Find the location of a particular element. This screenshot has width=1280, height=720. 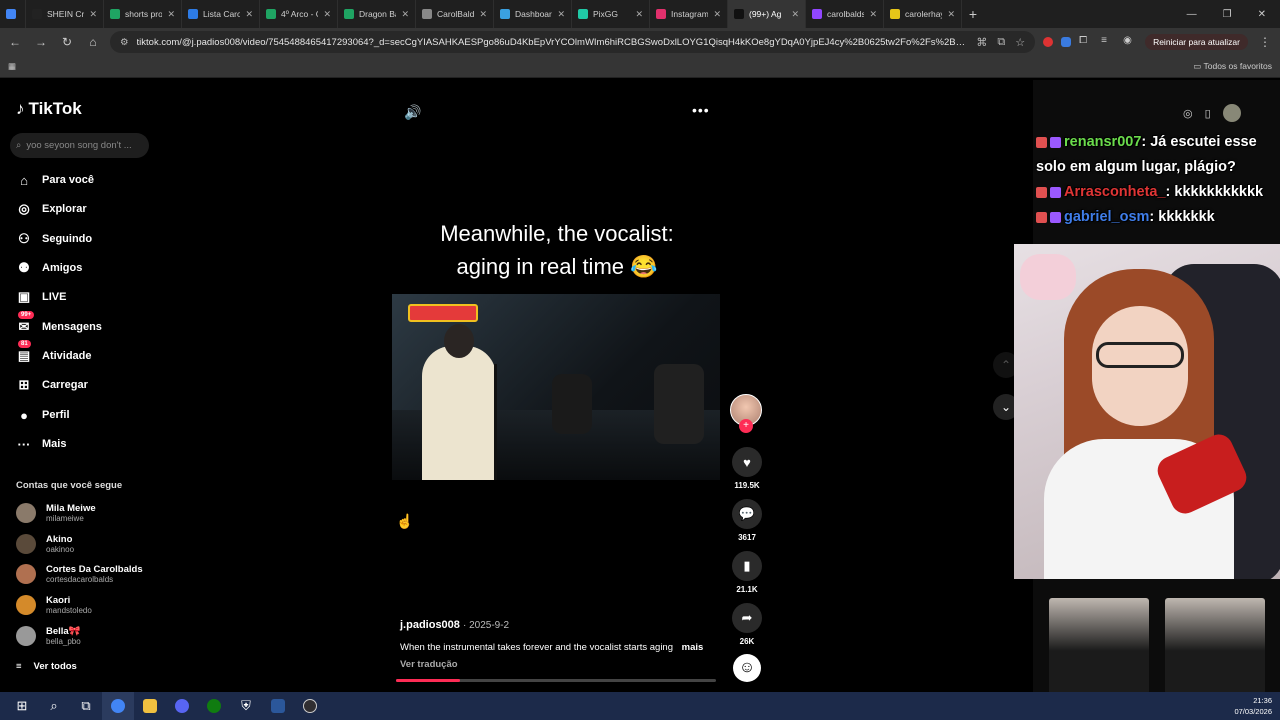

nav-item: ▤ 81 Atividade is located at coordinates (54, 352).